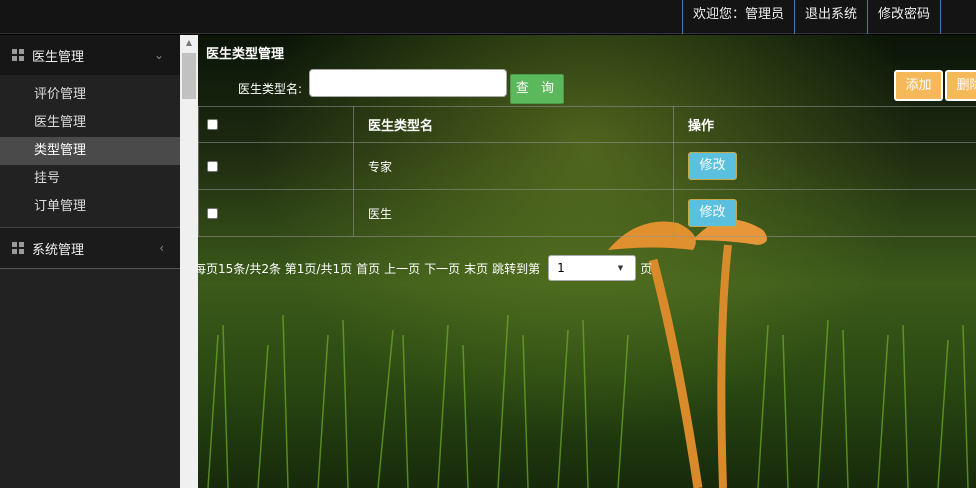 This screenshot has height=488, width=976. Describe the element at coordinates (442, 268) in the screenshot. I see `pager-next-link: 下一页` at that location.